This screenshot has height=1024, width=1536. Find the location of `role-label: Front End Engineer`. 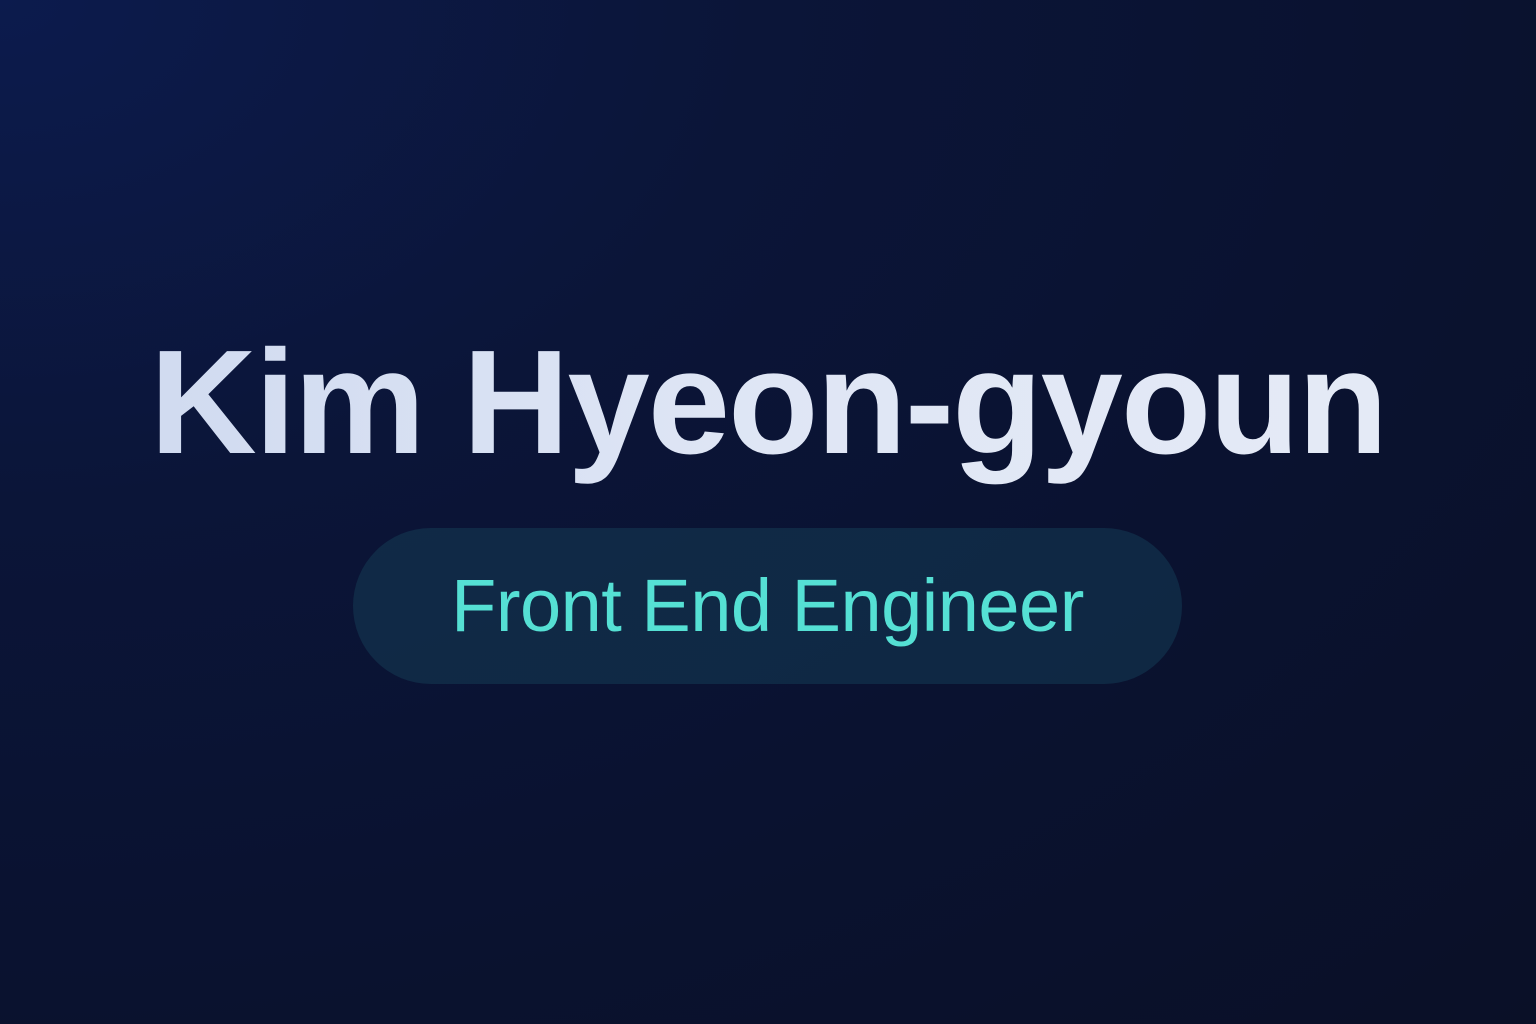

role-label: Front End Engineer is located at coordinates (767, 605).